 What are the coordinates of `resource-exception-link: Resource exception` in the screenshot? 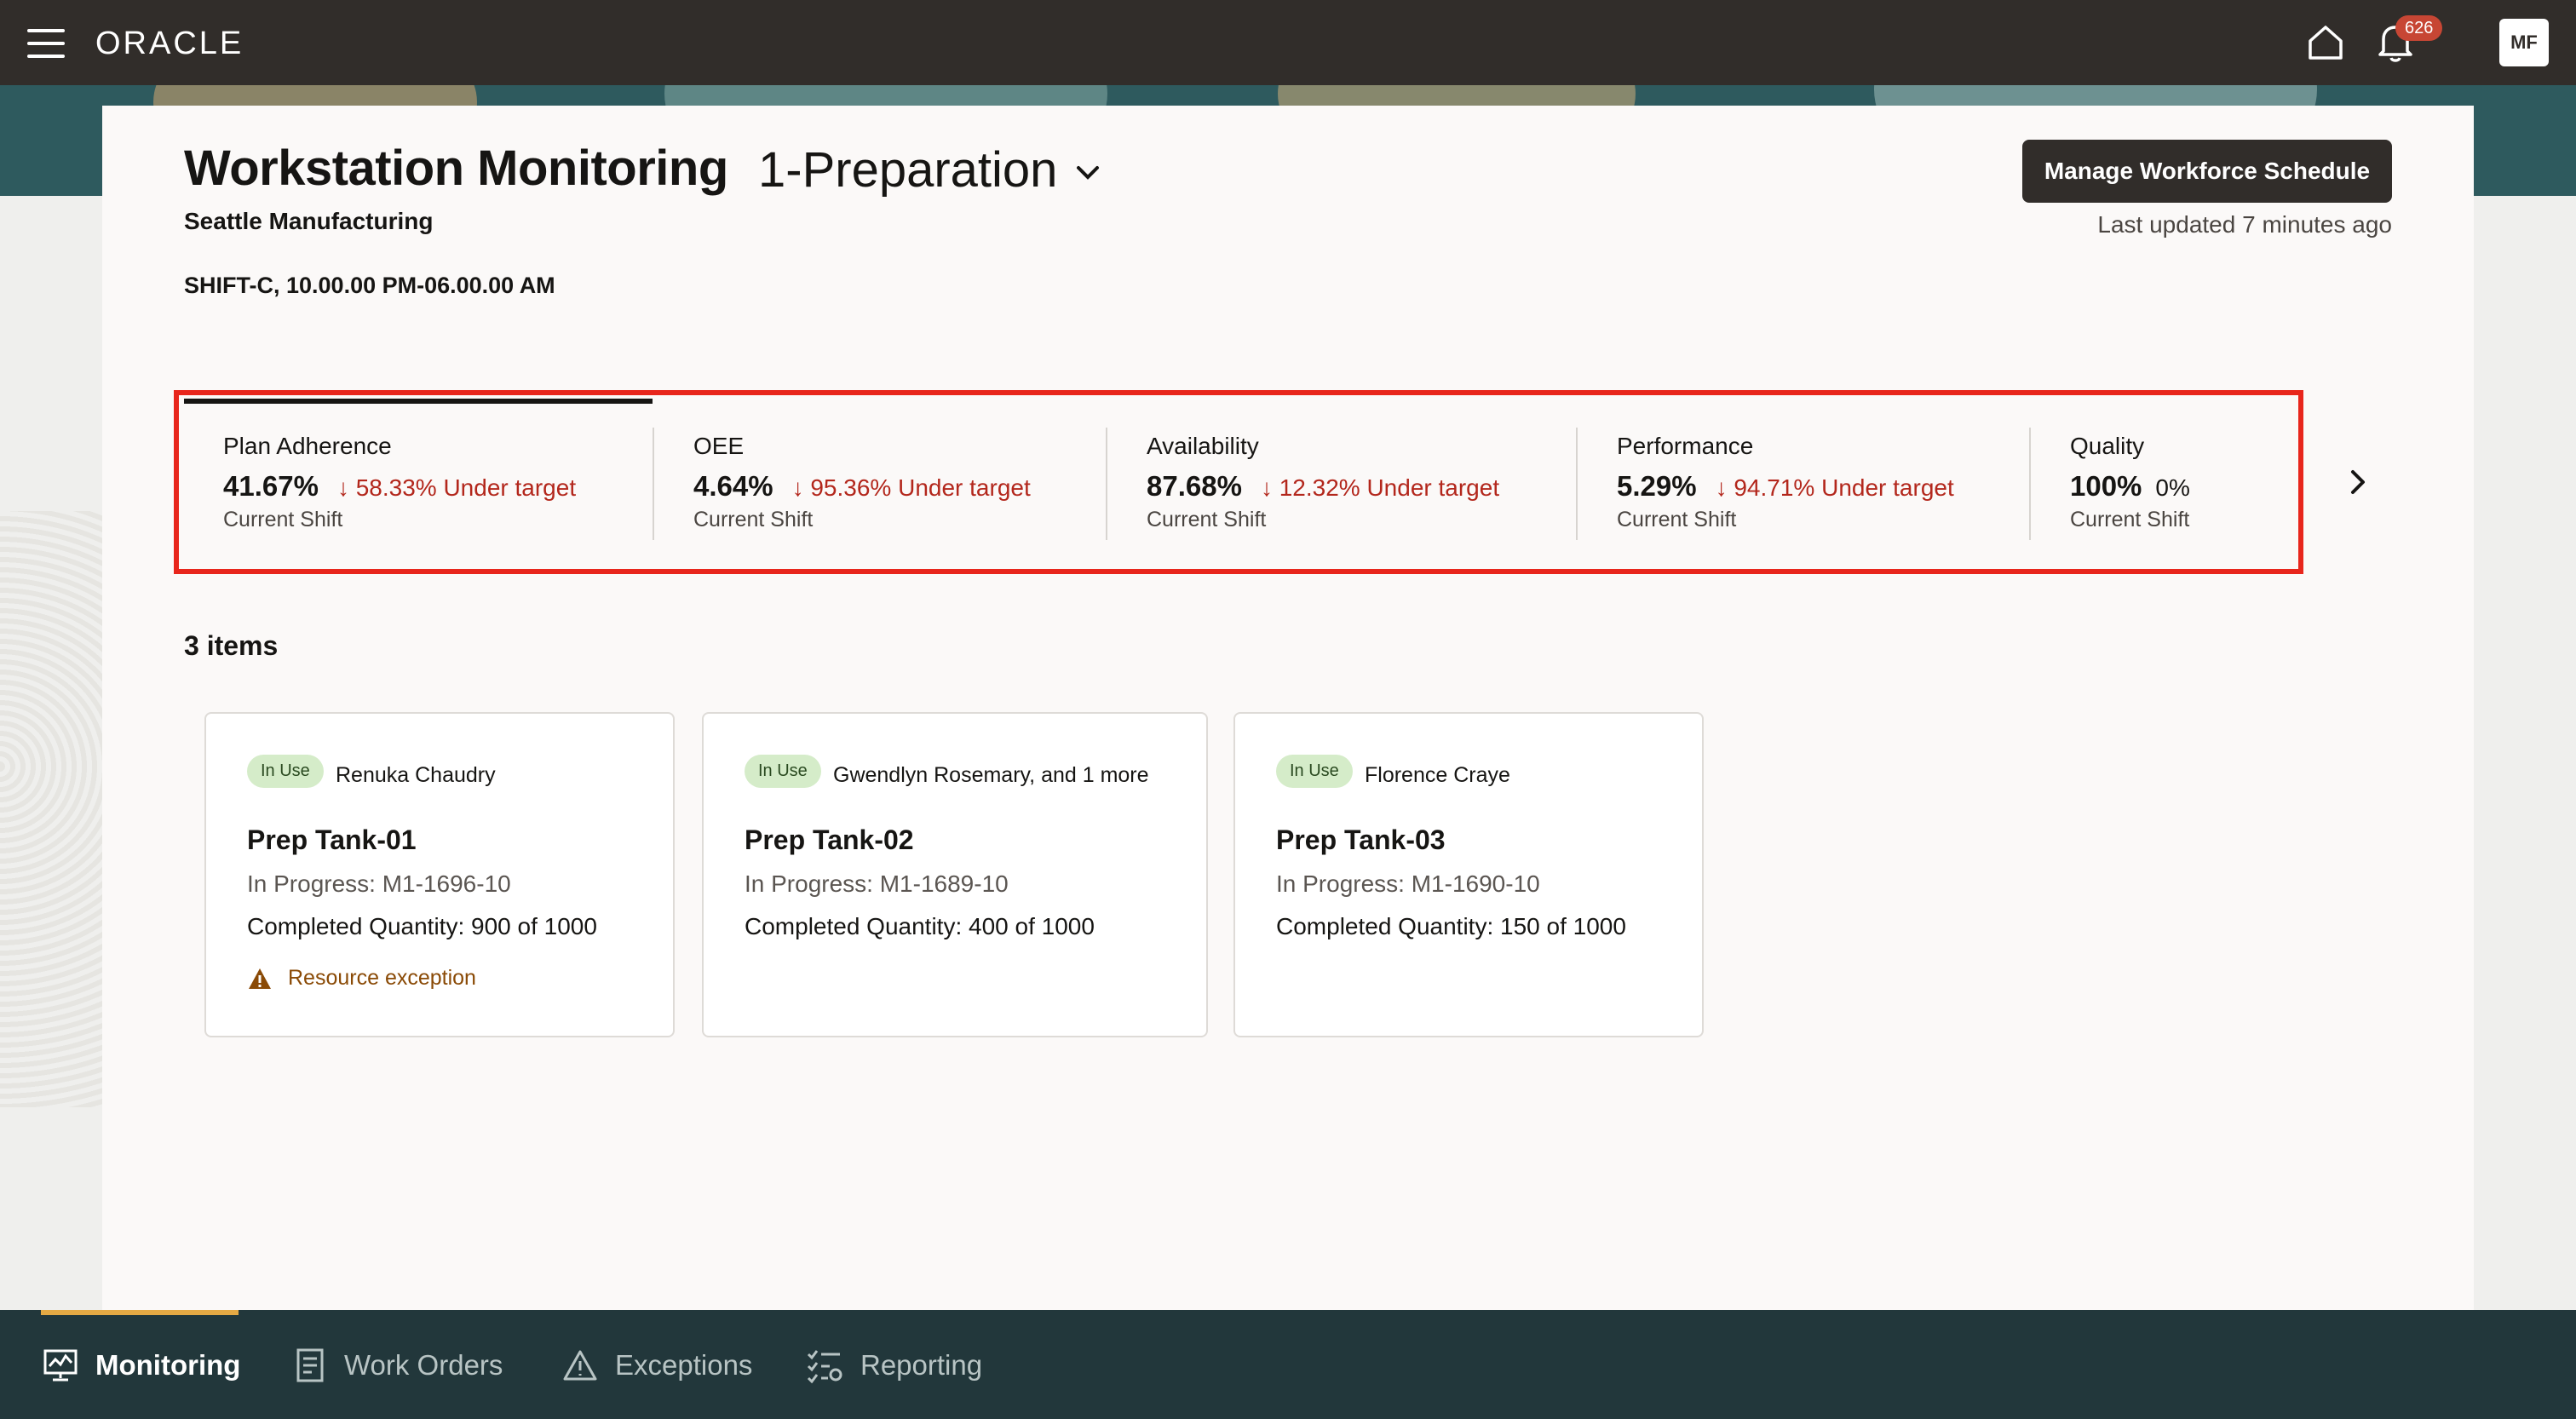 It's located at (362, 979).